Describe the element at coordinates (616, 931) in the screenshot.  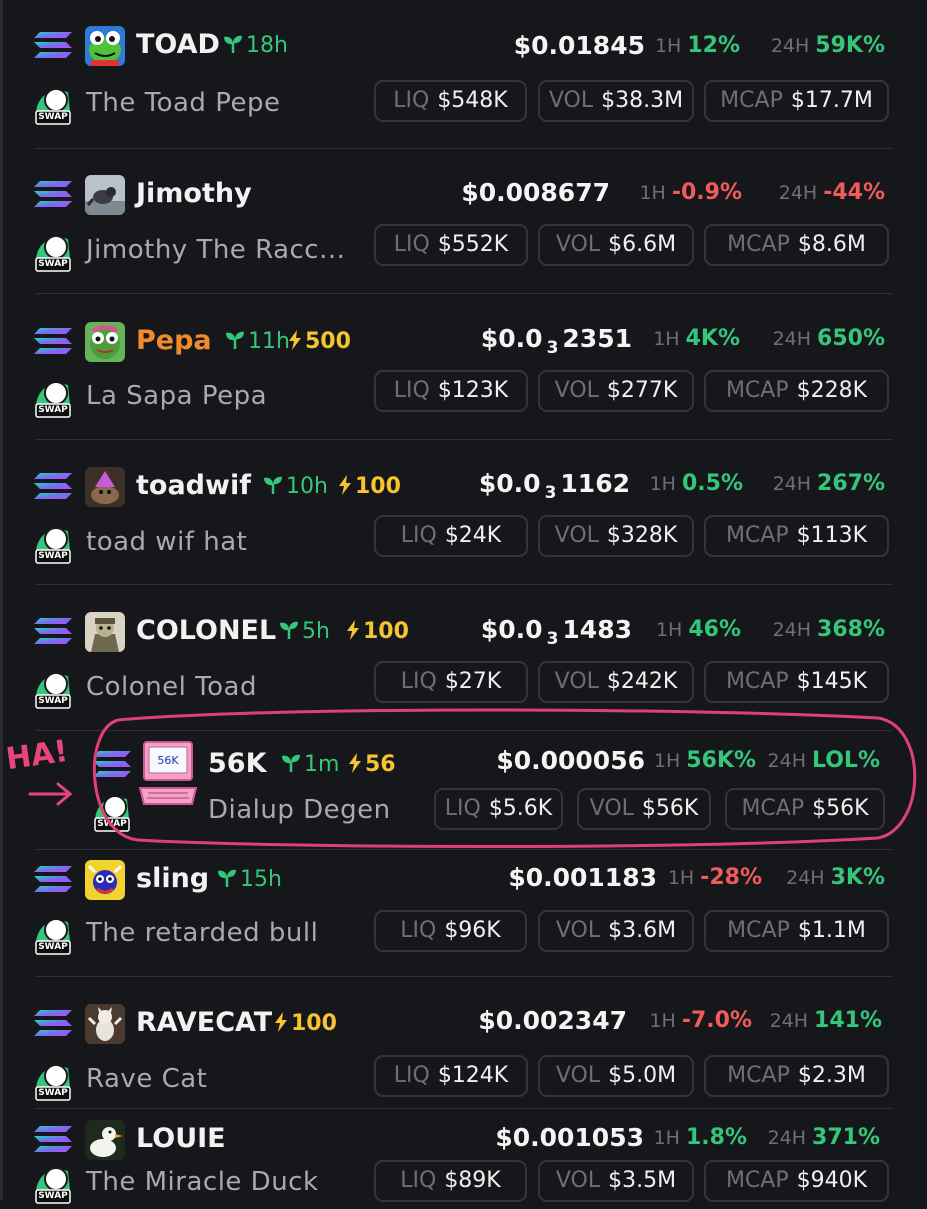
I see `volume-pill: VOL $3.6M` at that location.